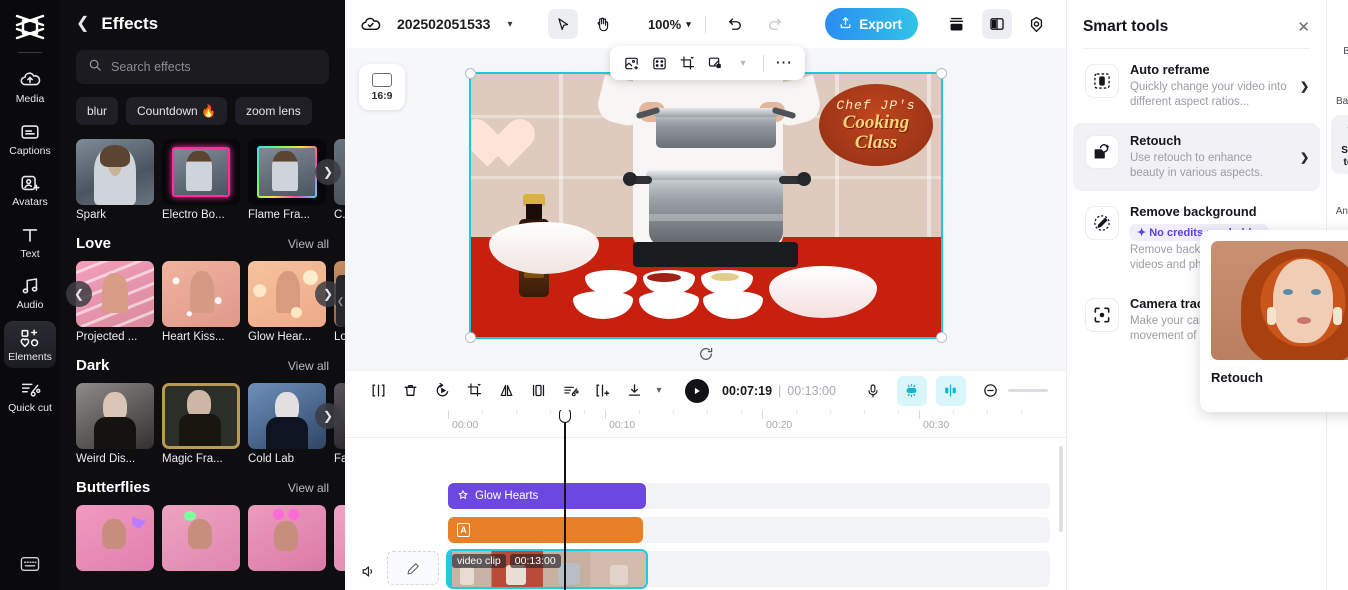  What do you see at coordinates (273, 111) in the screenshot?
I see `effect-tag: zoom lens` at bounding box center [273, 111].